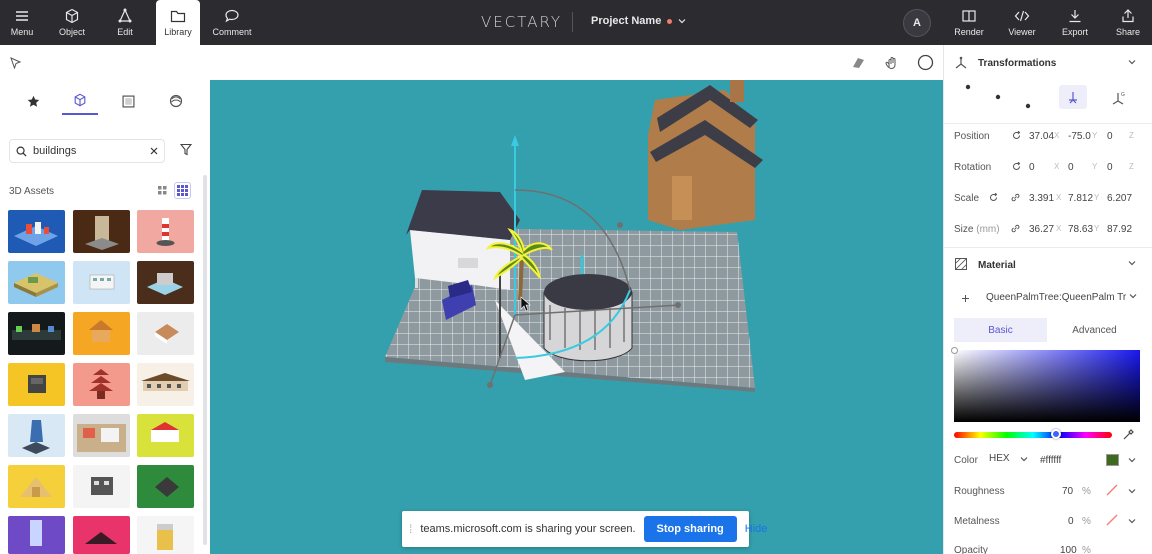 The image size is (1152, 554). Describe the element at coordinates (999, 458) in the screenshot. I see `color-format: HEX` at that location.